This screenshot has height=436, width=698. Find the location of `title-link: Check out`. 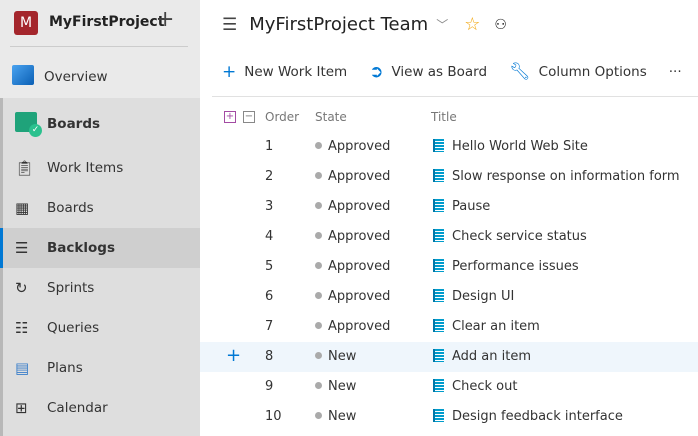

title-link: Check out is located at coordinates (484, 386).